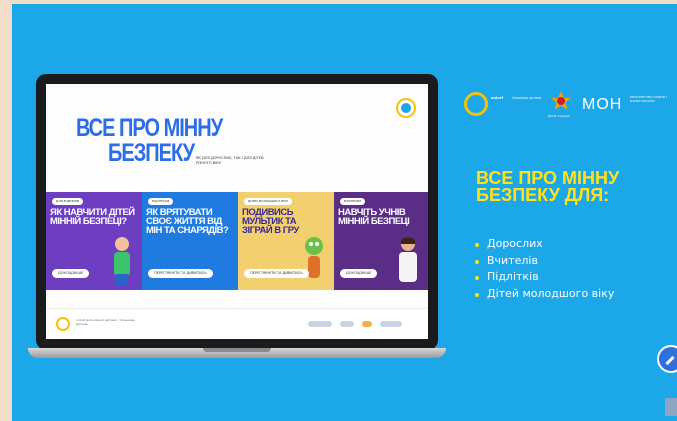  Describe the element at coordinates (122, 260) in the screenshot. I see `children-illustration-icon` at that location.